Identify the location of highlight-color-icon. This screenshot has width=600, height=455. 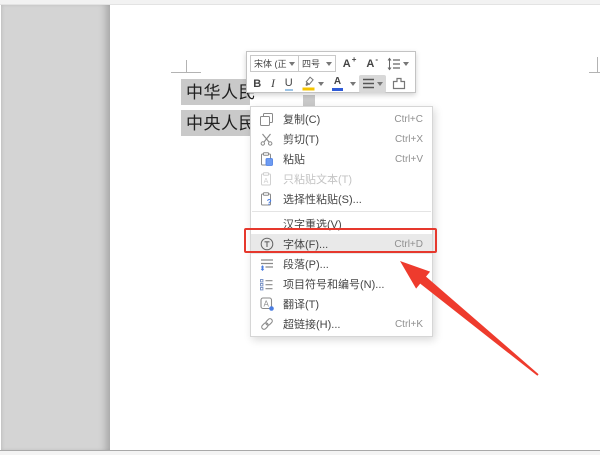
(308, 83).